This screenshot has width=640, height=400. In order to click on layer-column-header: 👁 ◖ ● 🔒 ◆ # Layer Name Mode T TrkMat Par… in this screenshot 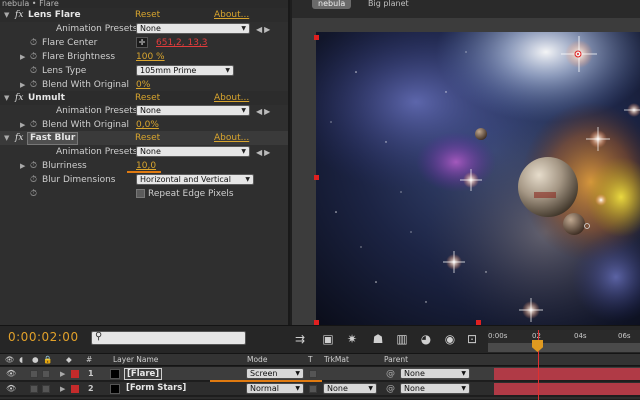, I will do `click(320, 359)`.